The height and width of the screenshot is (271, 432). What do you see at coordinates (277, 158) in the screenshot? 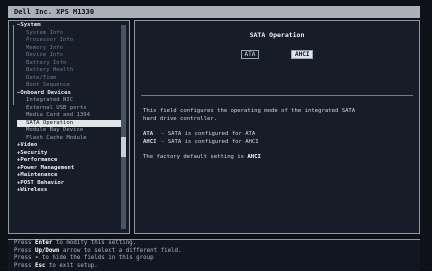
I see `default-setting-note: The factory default setting is AHCI` at bounding box center [277, 158].